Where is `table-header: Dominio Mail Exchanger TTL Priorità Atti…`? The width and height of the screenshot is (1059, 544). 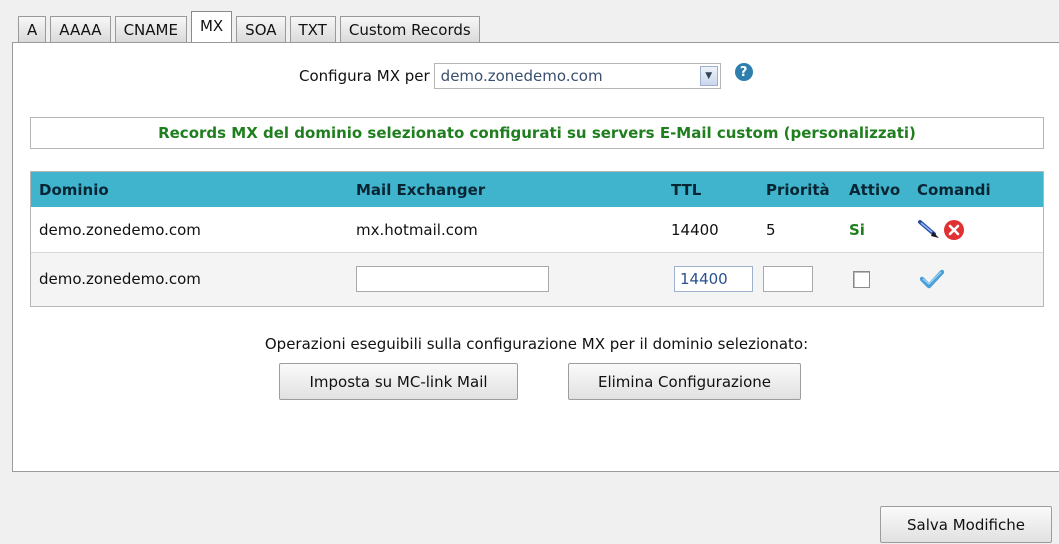
table-header: Dominio Mail Exchanger TTL Priorità Atti… is located at coordinates (537, 189).